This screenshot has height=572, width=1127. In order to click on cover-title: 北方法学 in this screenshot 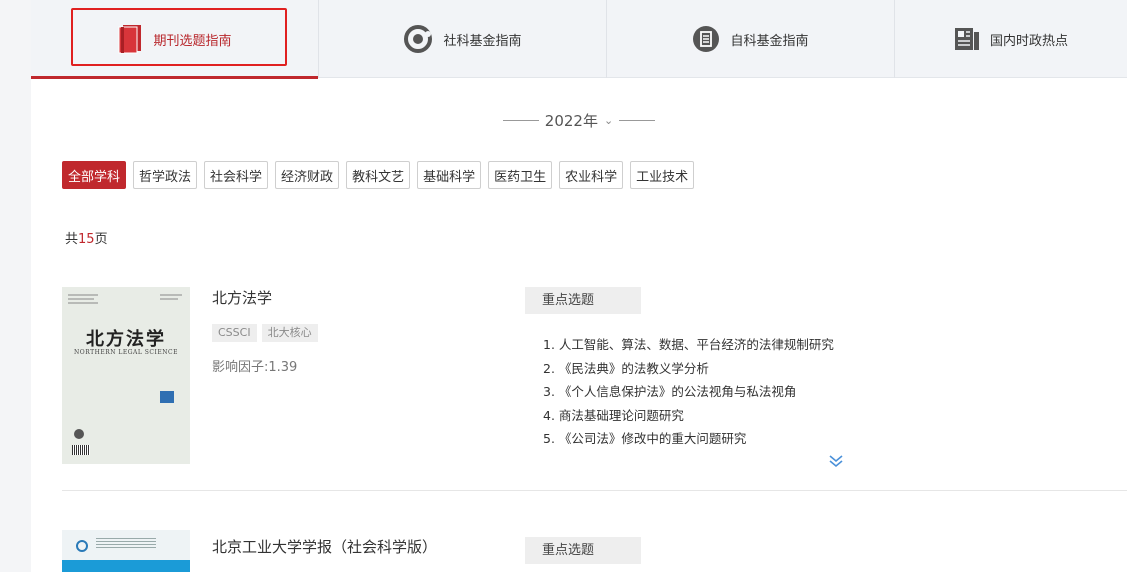, I will do `click(126, 339)`.